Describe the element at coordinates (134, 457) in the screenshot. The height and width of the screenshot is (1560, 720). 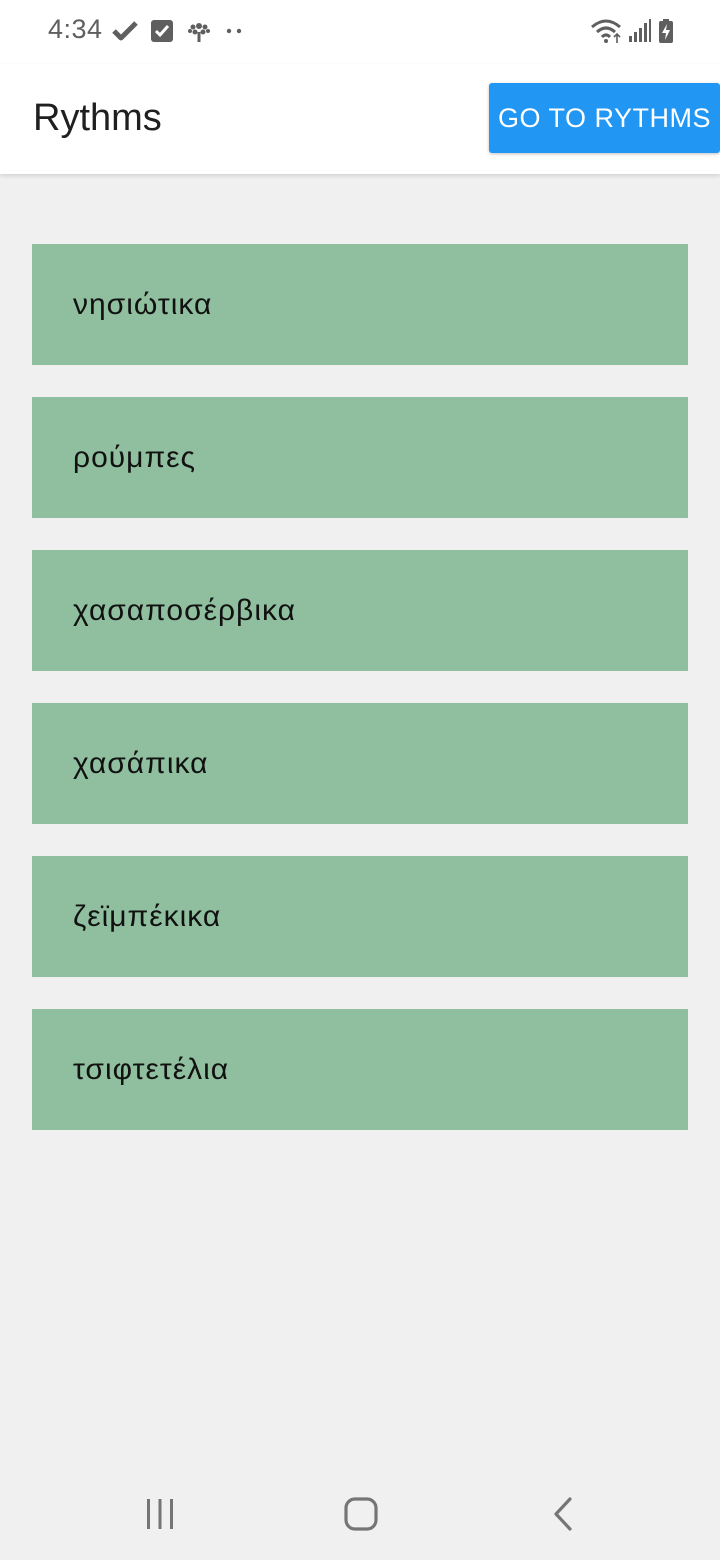
I see `rhythm-label: ρούμπες` at that location.